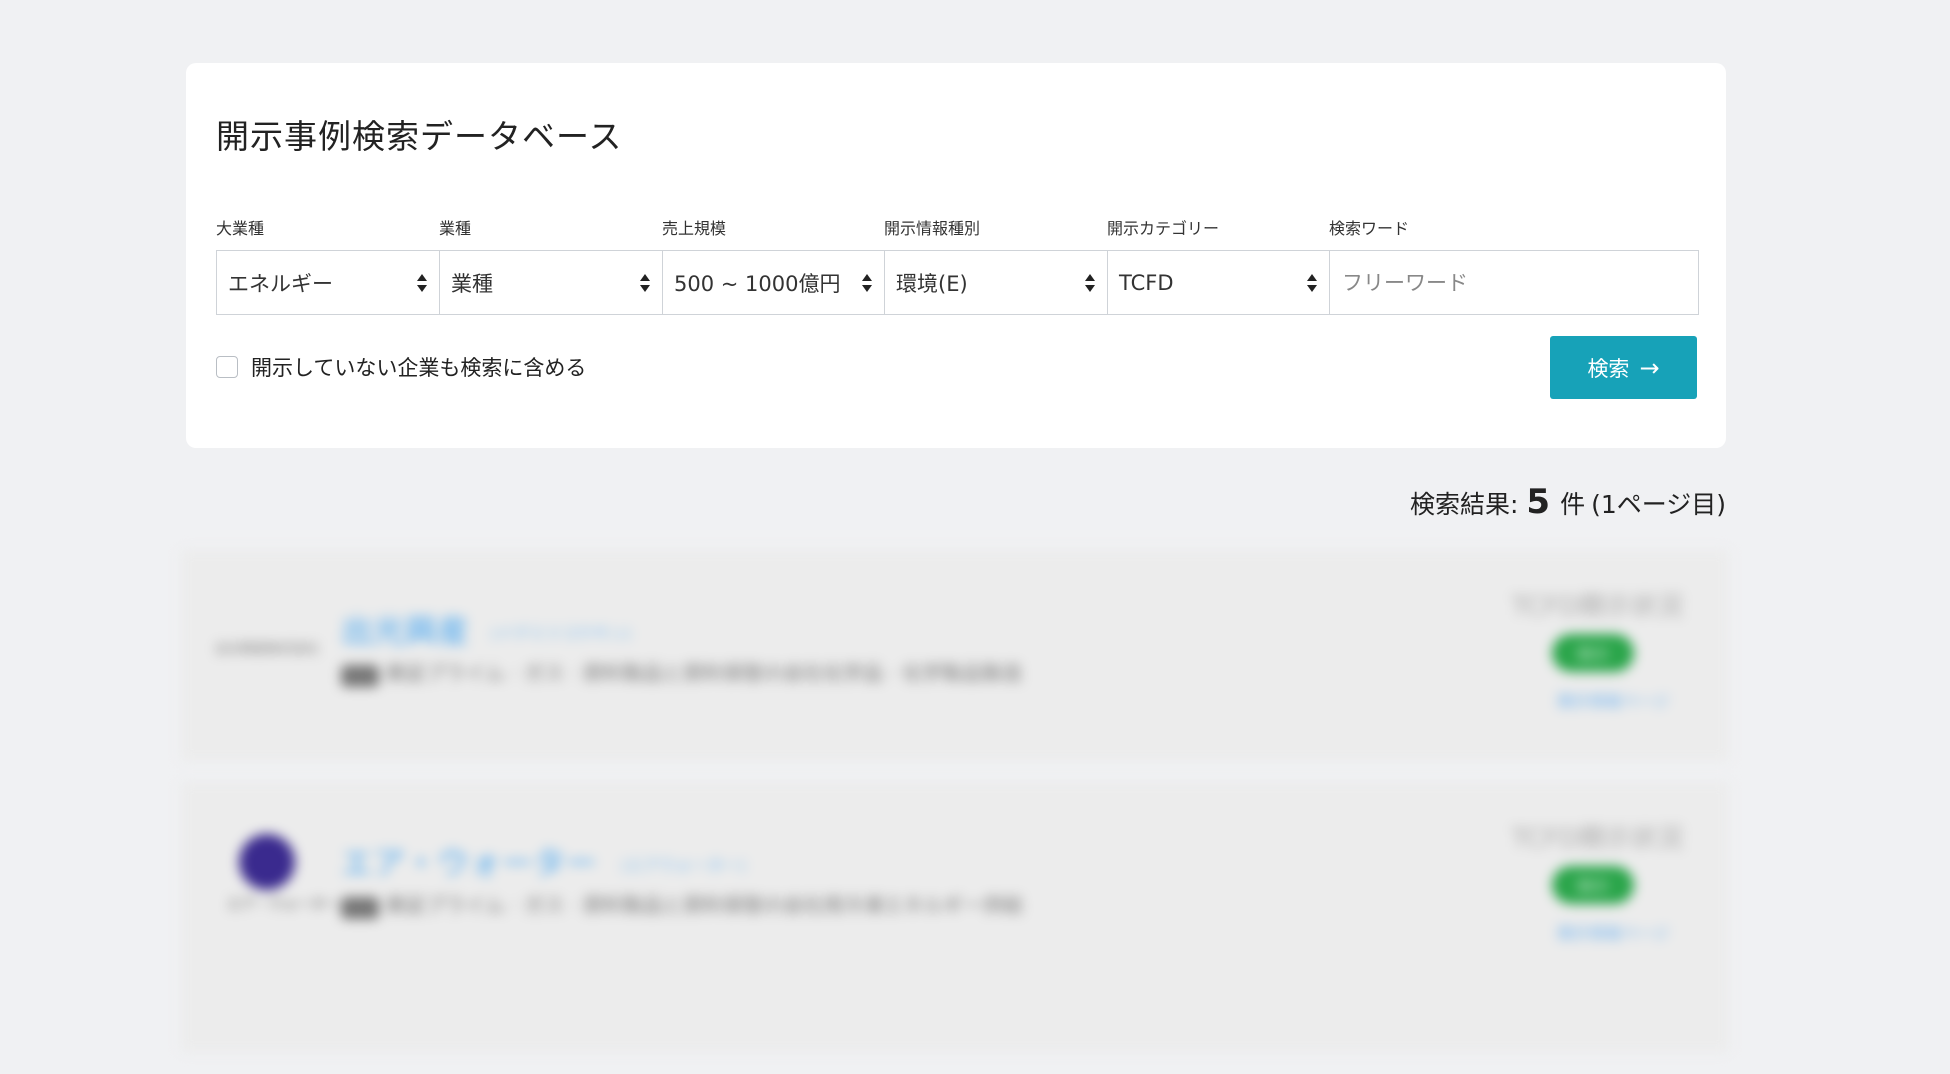  What do you see at coordinates (227, 367) in the screenshot?
I see `include-non-disclosed-checkbox` at bounding box center [227, 367].